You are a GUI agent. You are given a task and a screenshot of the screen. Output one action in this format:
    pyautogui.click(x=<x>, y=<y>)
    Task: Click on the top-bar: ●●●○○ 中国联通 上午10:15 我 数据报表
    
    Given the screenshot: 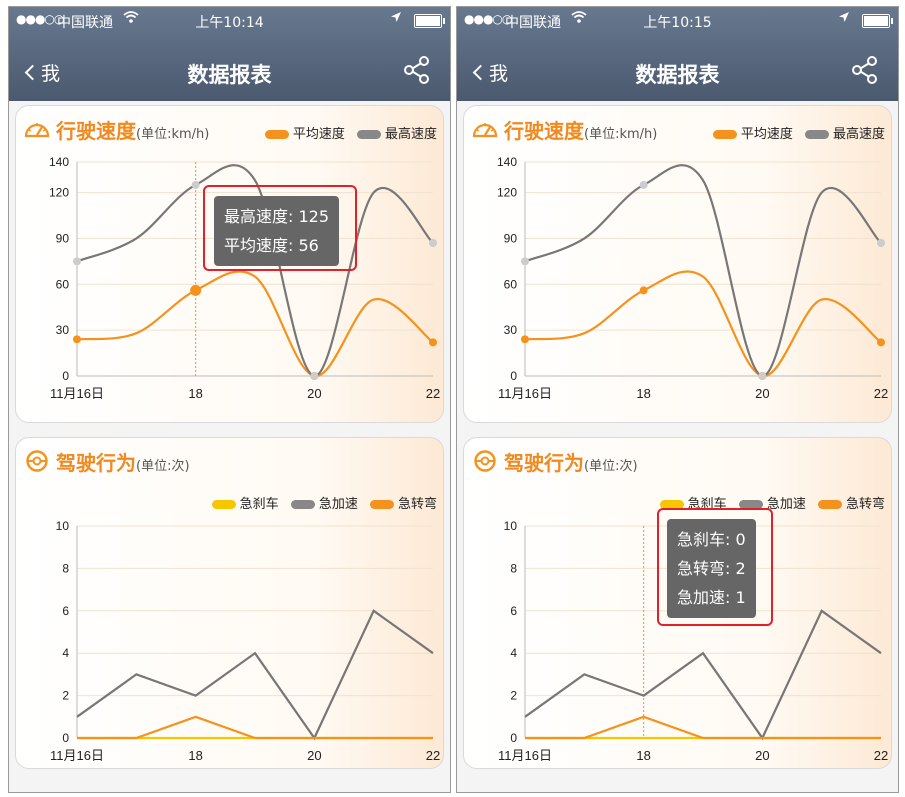 What is the action you would take?
    pyautogui.click(x=677, y=54)
    